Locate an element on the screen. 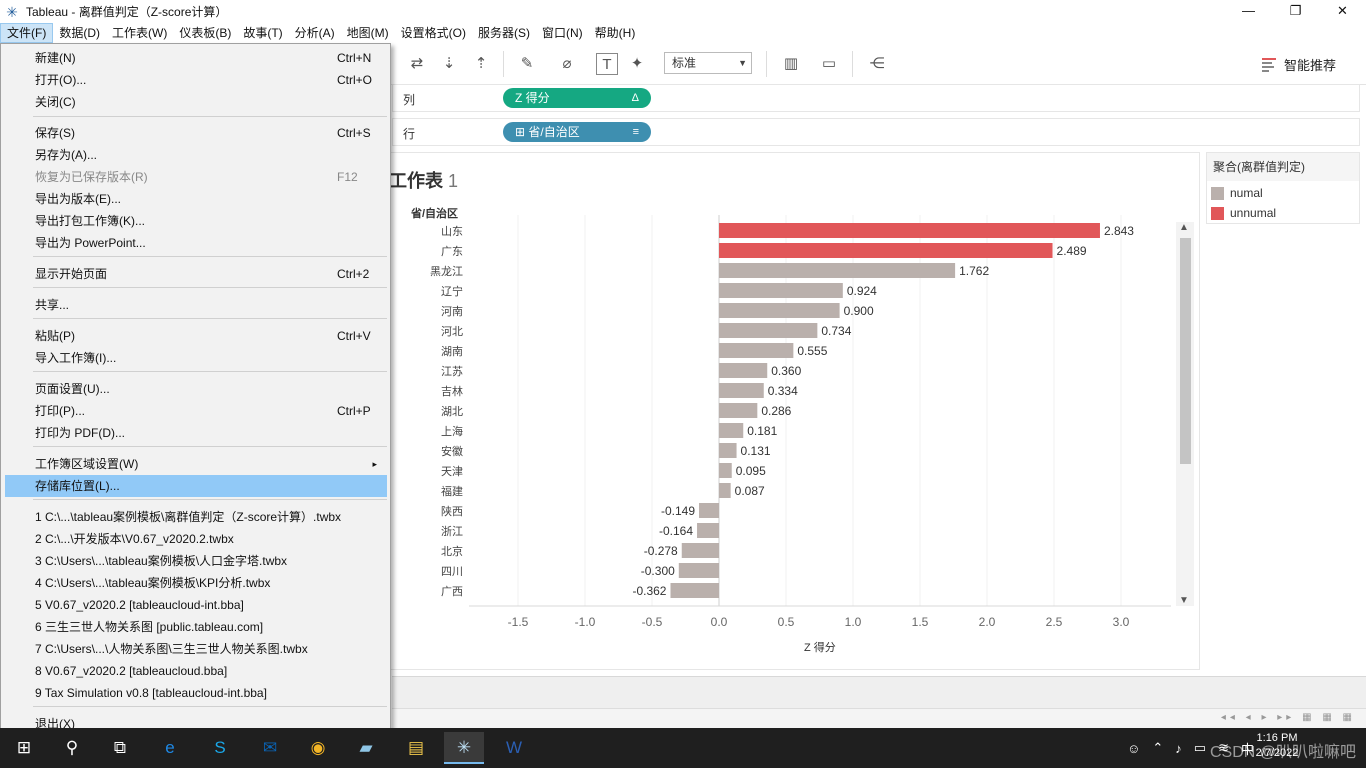 The height and width of the screenshot is (768, 1366). columns-shelf: 列 Z 得分 Δ is located at coordinates (876, 98).